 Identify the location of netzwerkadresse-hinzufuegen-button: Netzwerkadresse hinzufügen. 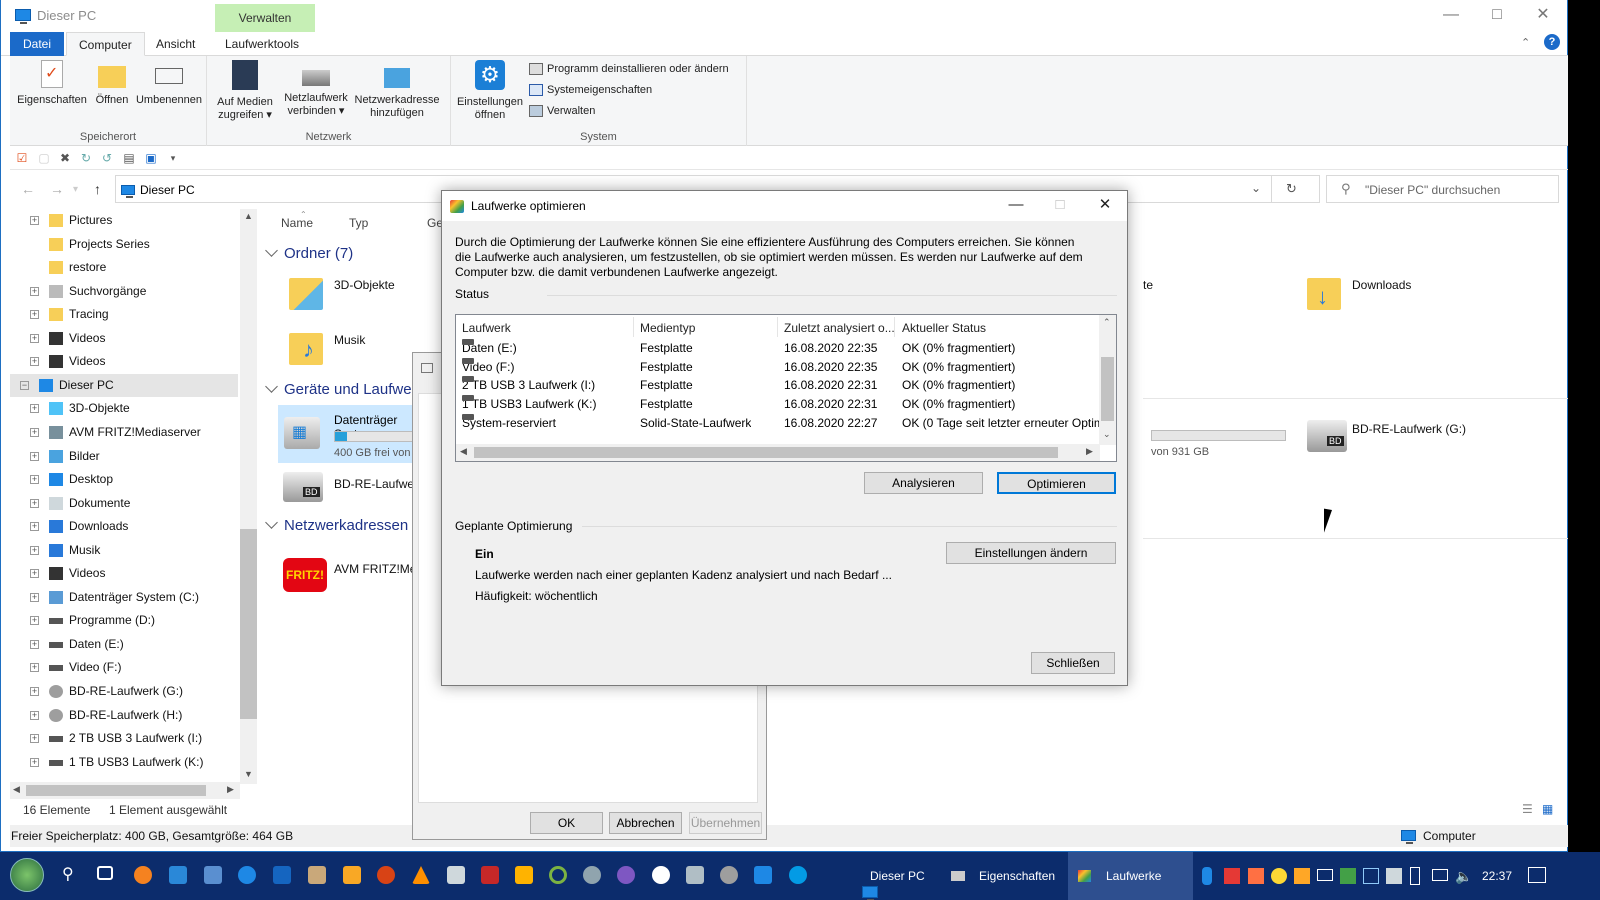
(397, 90).